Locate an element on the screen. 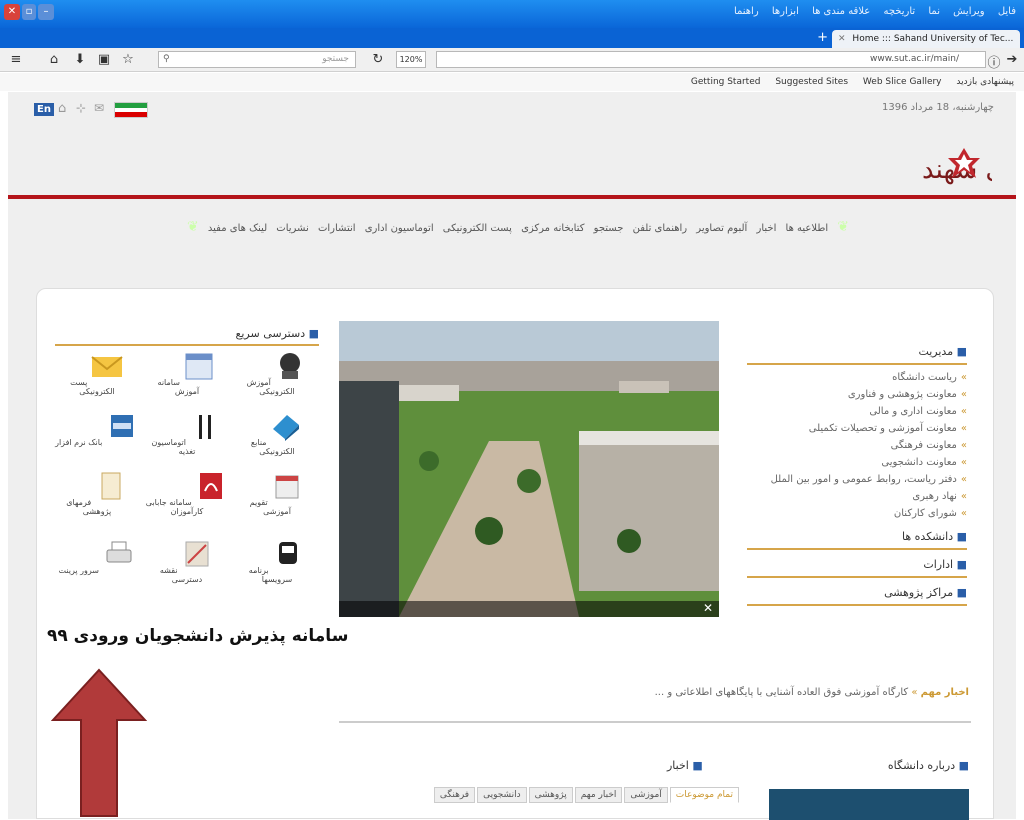 This screenshot has height=820, width=1024. menu-item: راهنما is located at coordinates (746, 11).